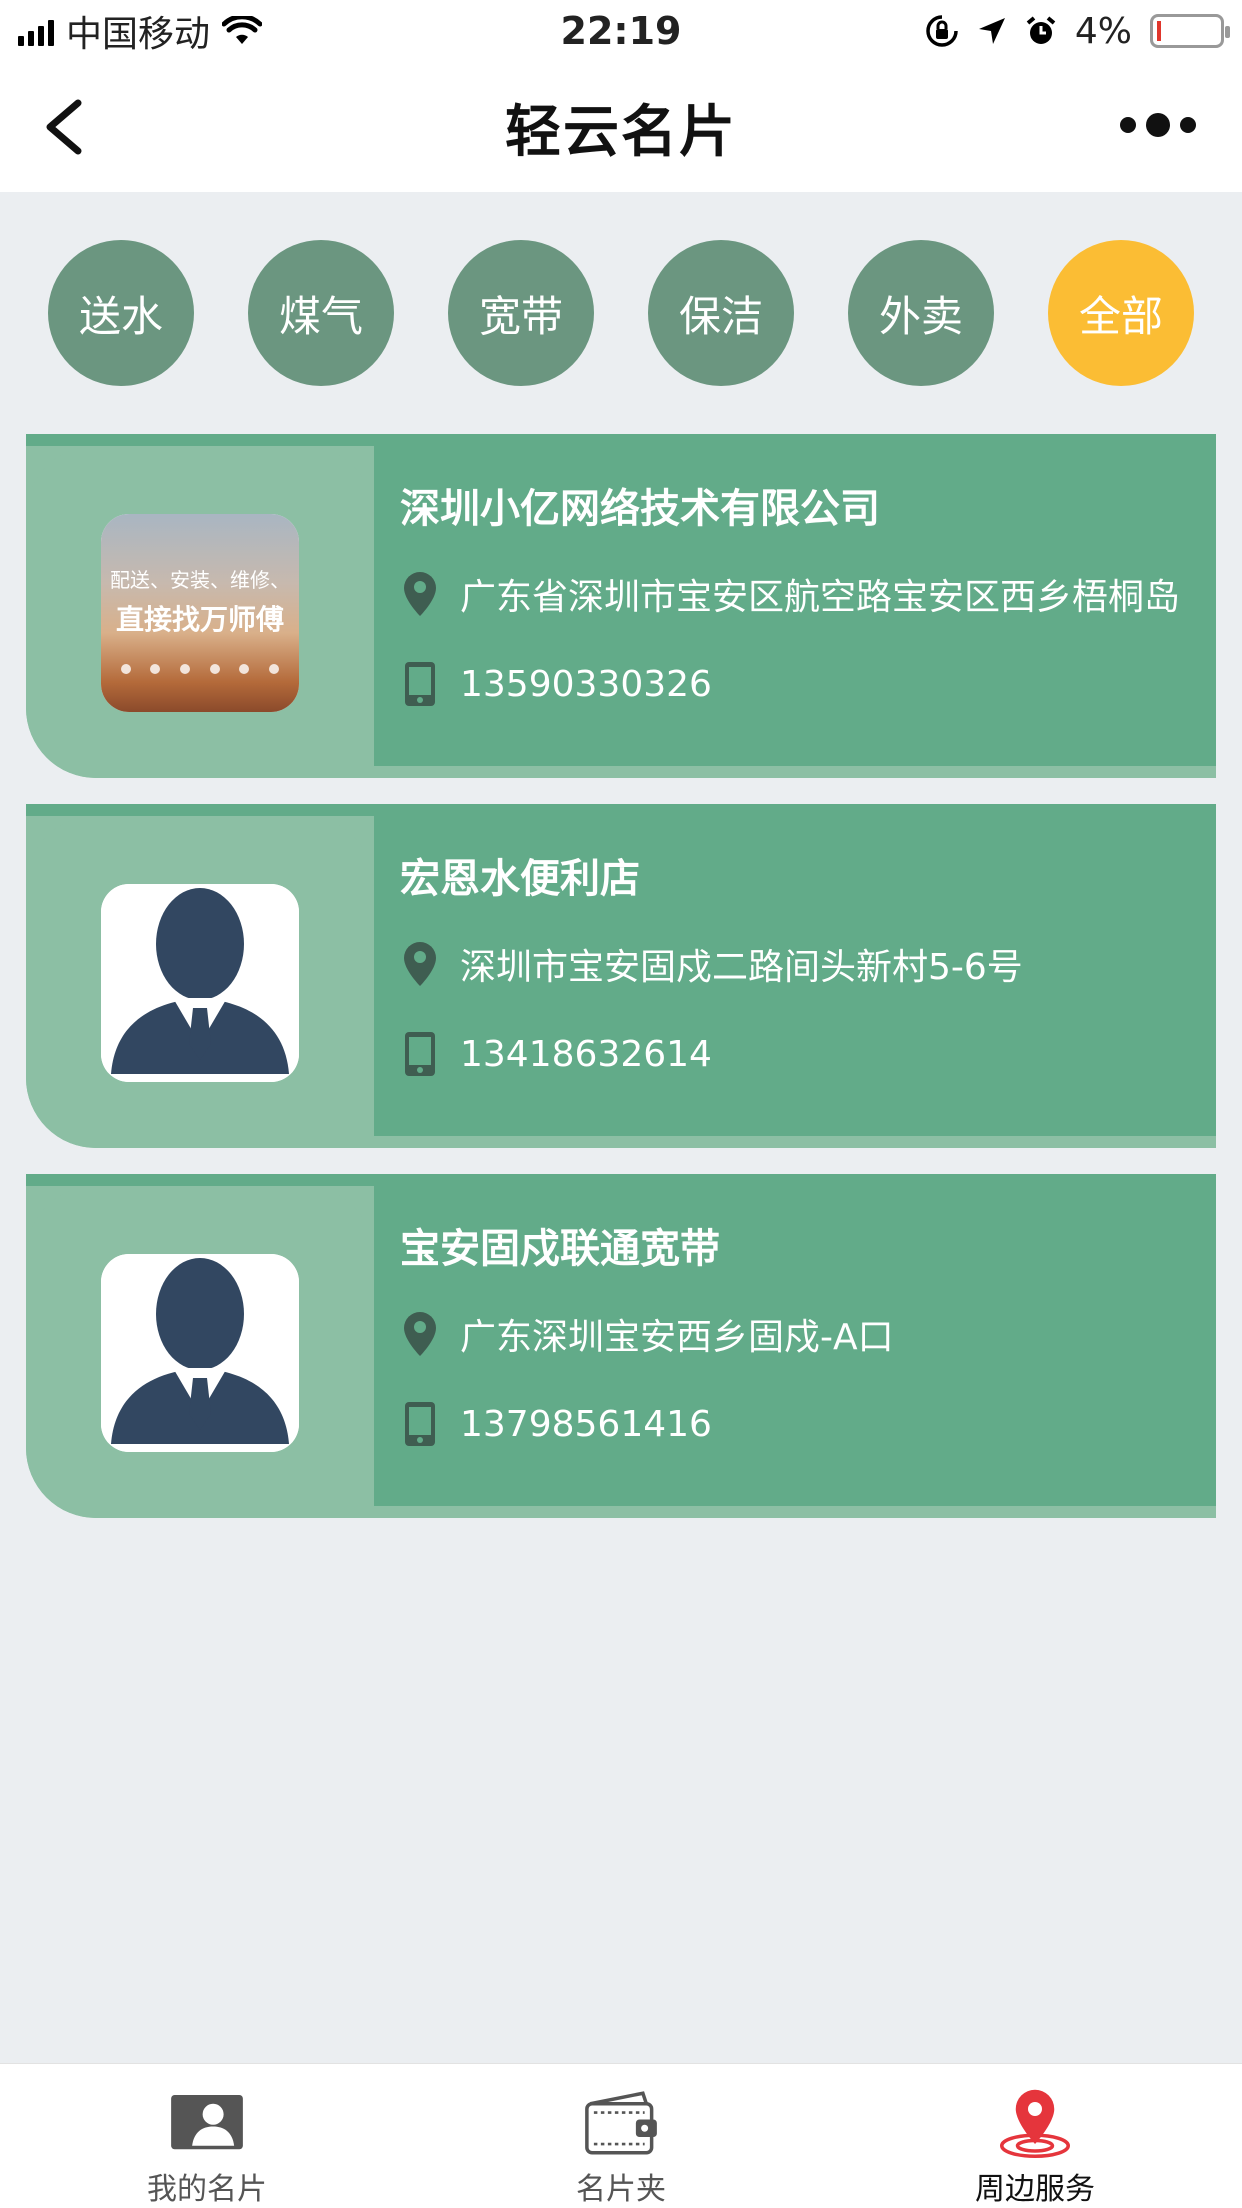 This screenshot has height=2208, width=1242. I want to click on status-left: 中国移动, so click(140, 31).